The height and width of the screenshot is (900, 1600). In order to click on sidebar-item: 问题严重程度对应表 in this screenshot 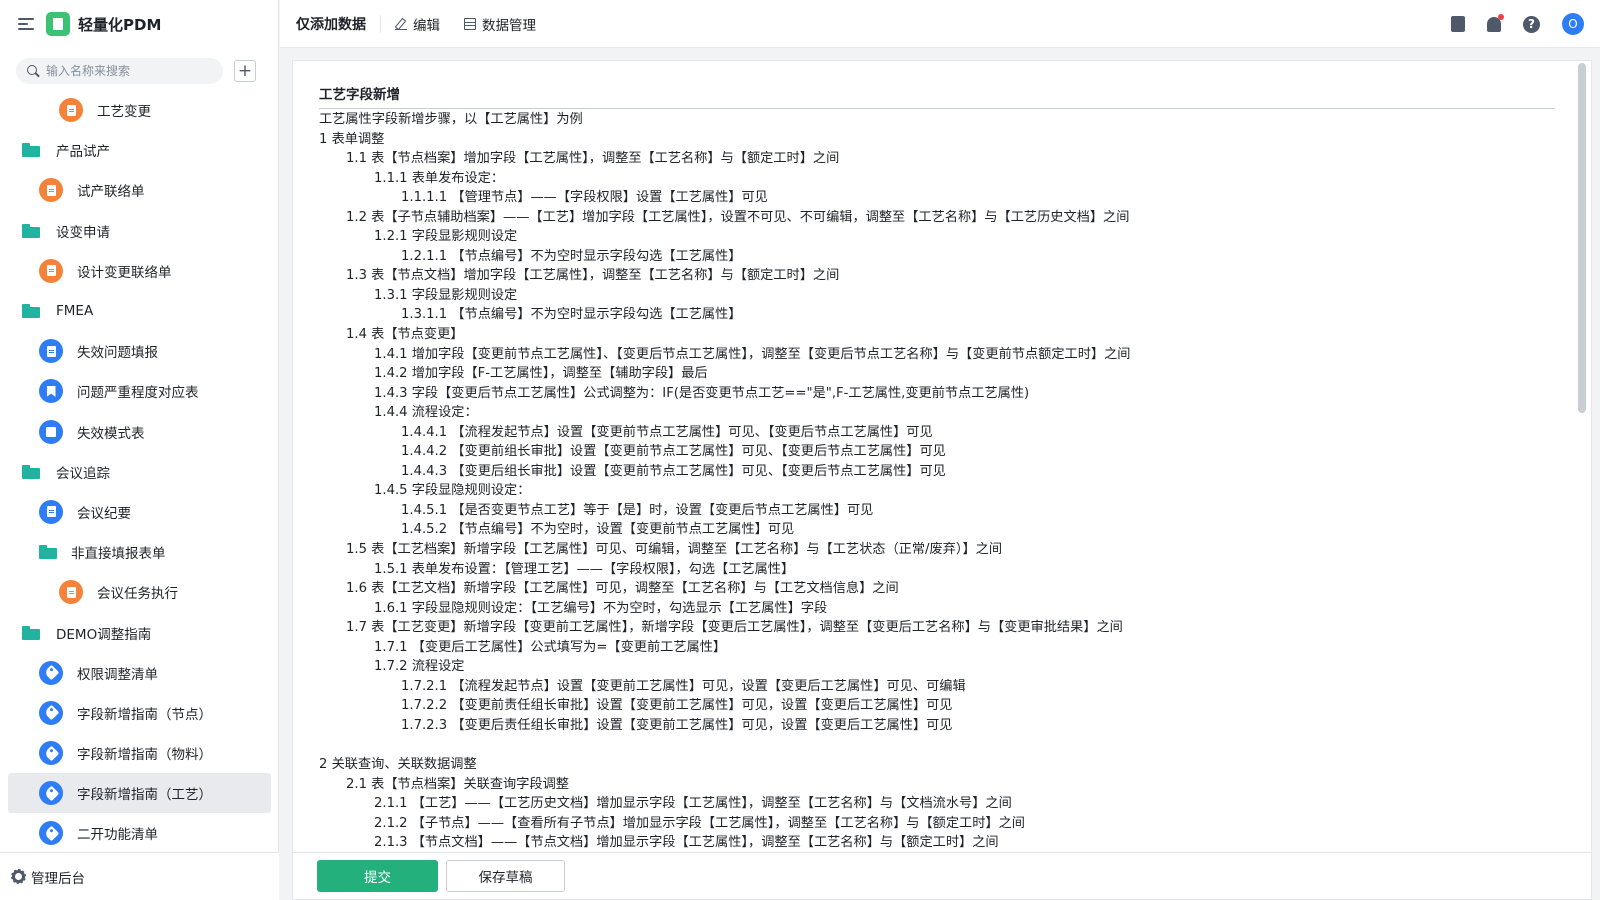, I will do `click(139, 391)`.